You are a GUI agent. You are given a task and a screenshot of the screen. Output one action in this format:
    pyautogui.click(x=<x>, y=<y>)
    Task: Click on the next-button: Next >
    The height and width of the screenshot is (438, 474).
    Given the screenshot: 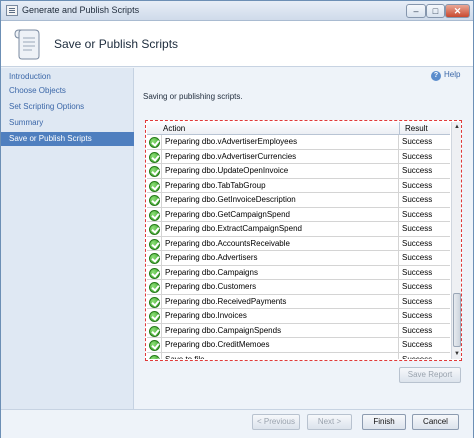 What is the action you would take?
    pyautogui.click(x=329, y=422)
    